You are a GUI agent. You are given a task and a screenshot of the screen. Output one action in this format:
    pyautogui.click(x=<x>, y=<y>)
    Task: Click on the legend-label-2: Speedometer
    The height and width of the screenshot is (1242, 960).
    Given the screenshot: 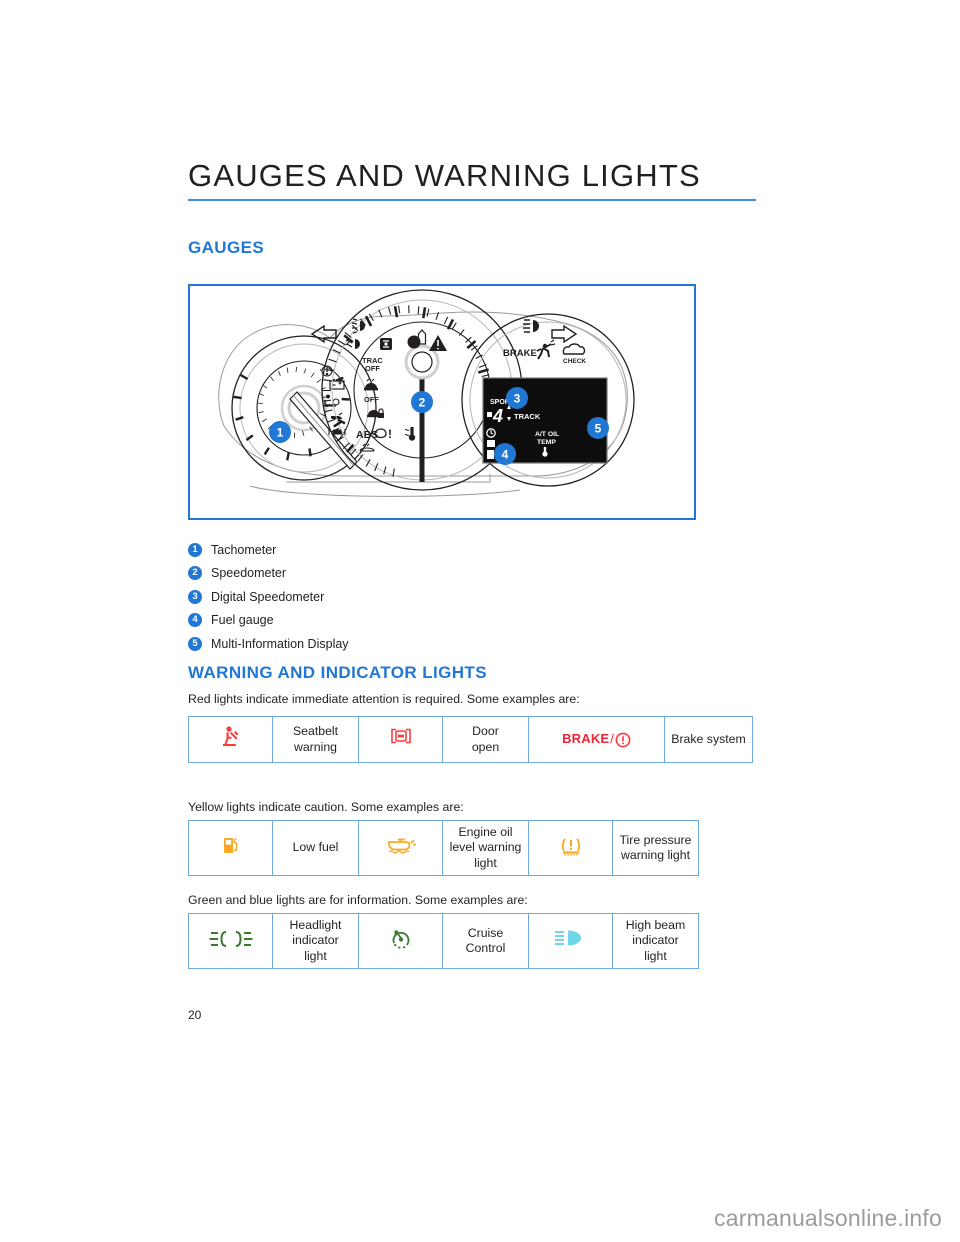 What is the action you would take?
    pyautogui.click(x=249, y=573)
    